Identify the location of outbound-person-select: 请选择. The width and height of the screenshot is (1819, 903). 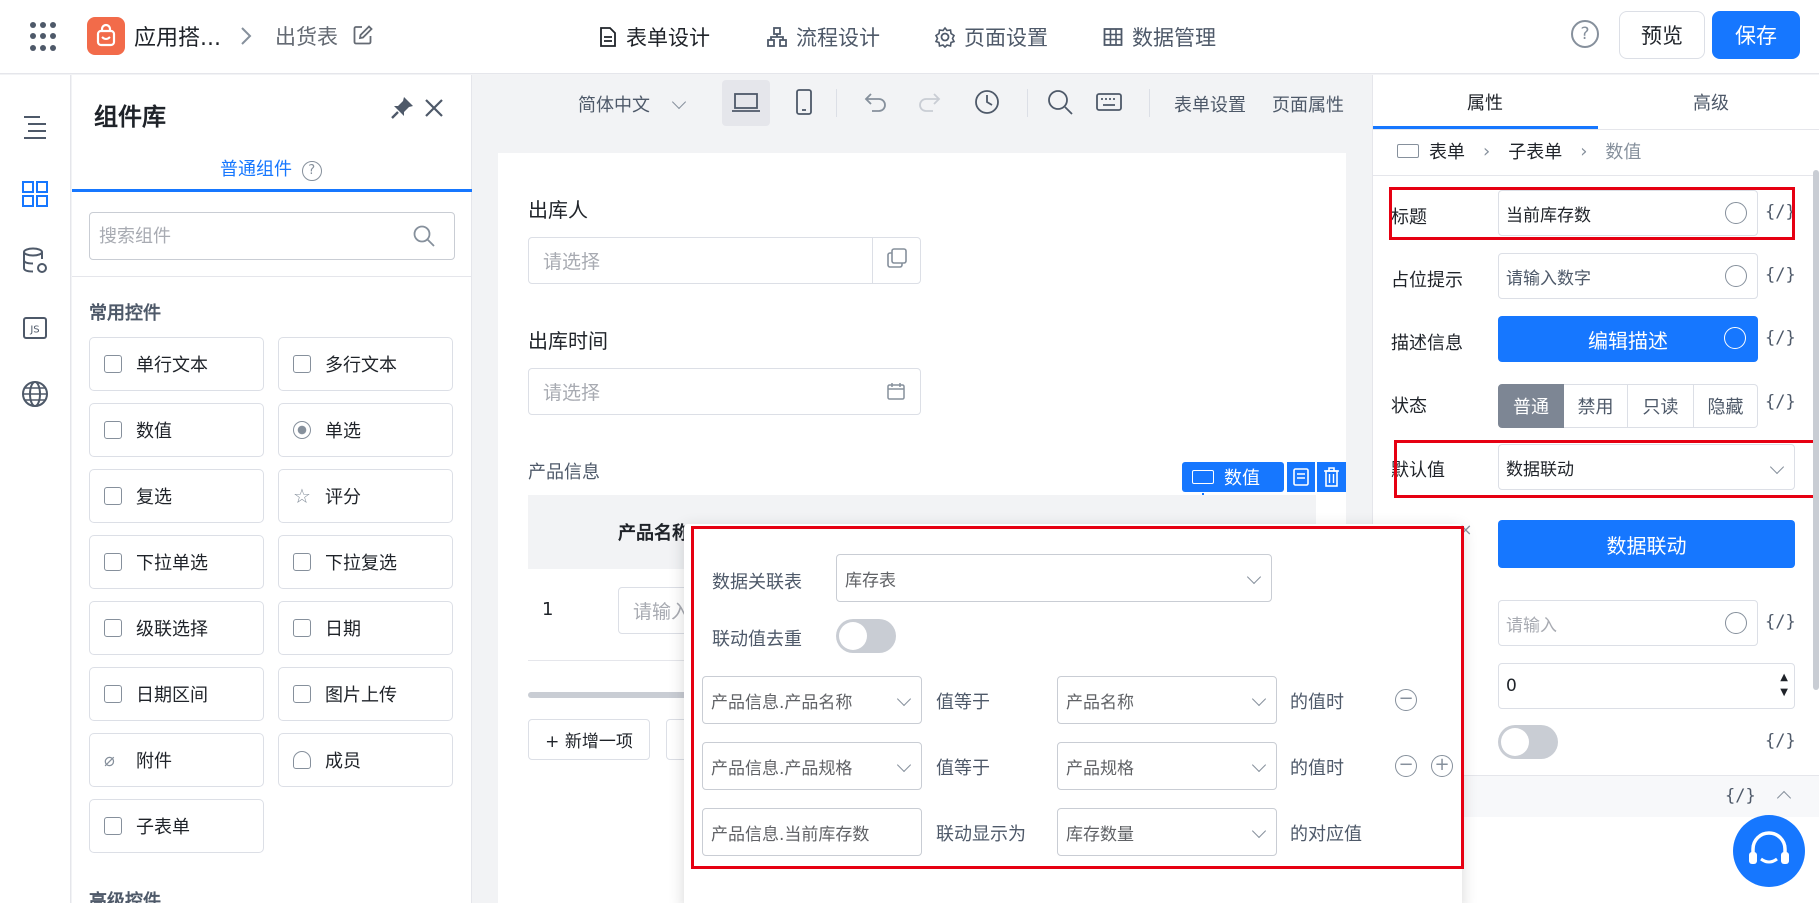
(724, 260).